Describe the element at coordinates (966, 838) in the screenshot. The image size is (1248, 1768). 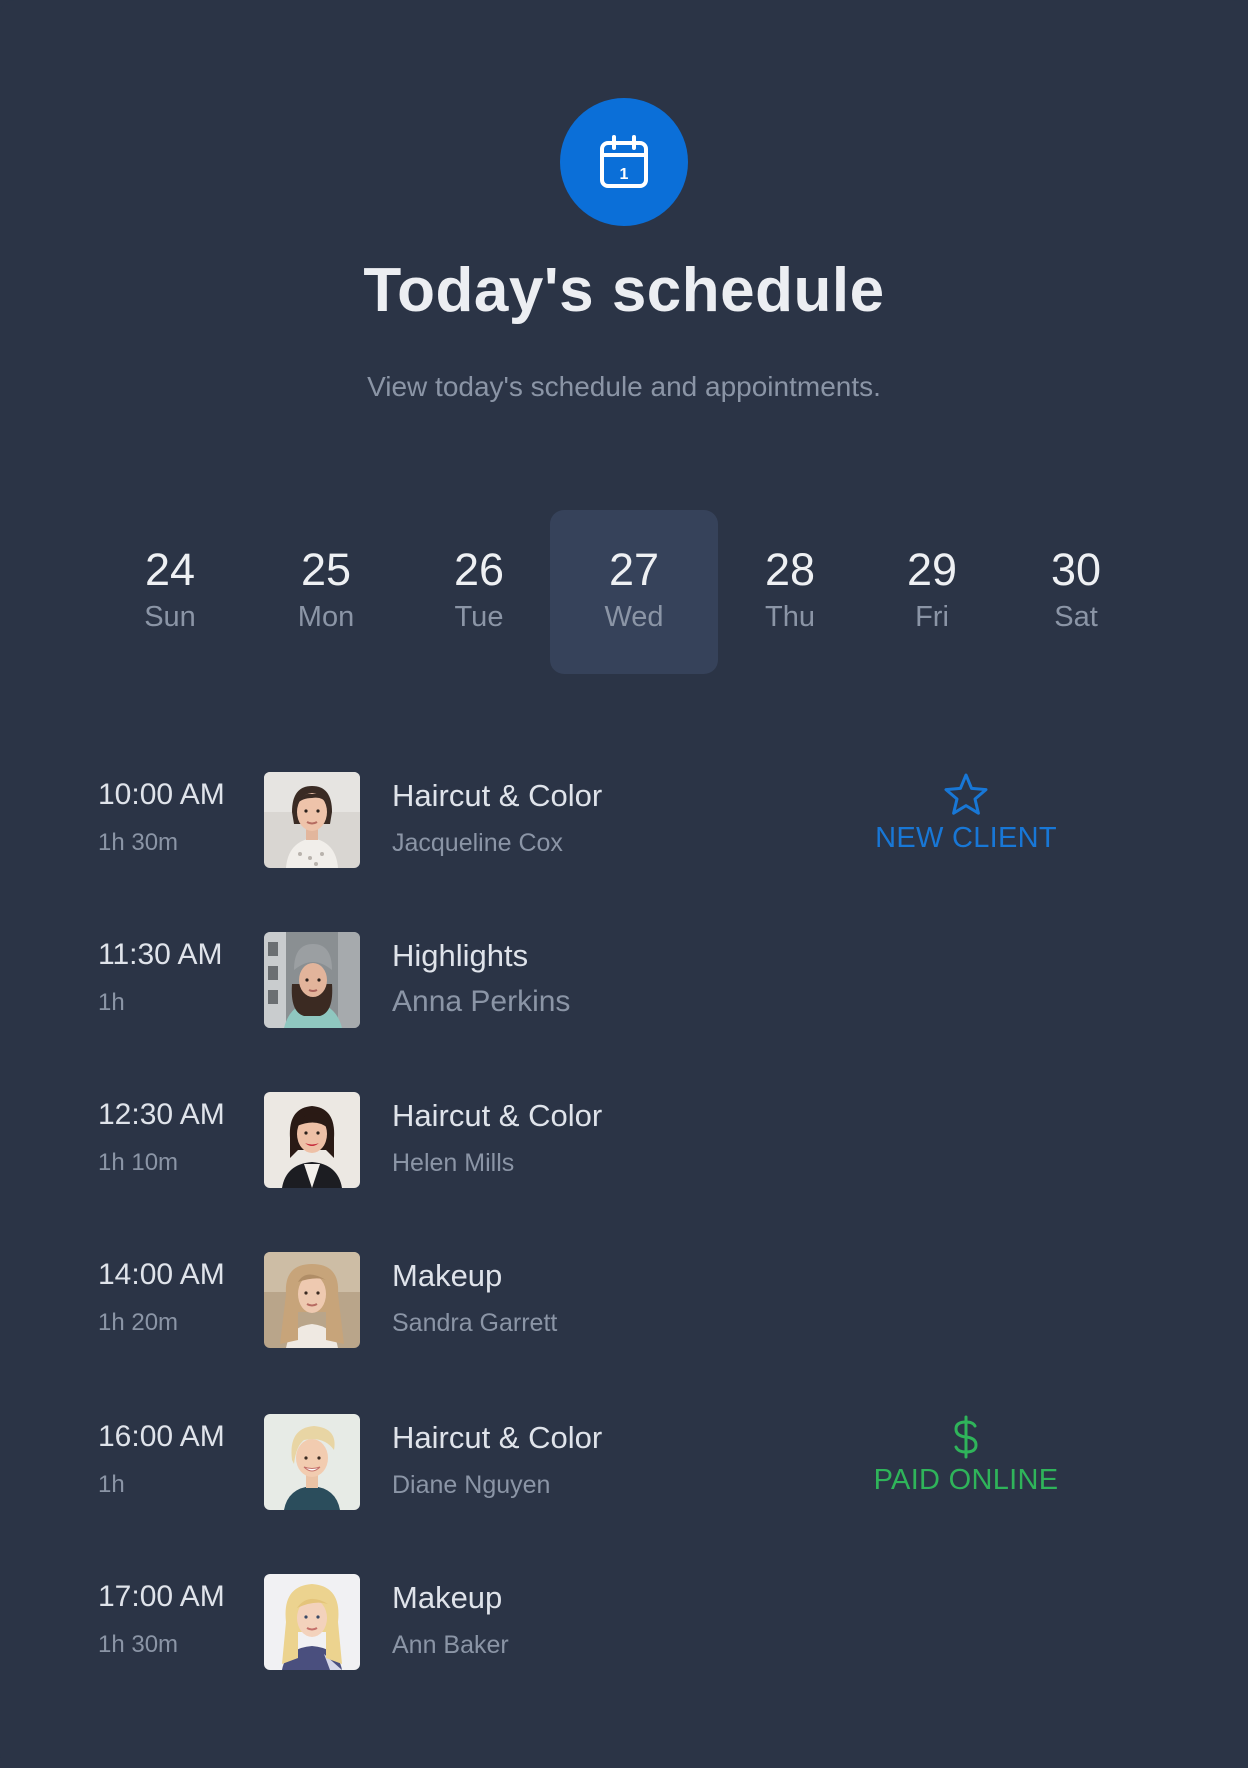
I see `new-client-label: NEW CLIENT` at that location.